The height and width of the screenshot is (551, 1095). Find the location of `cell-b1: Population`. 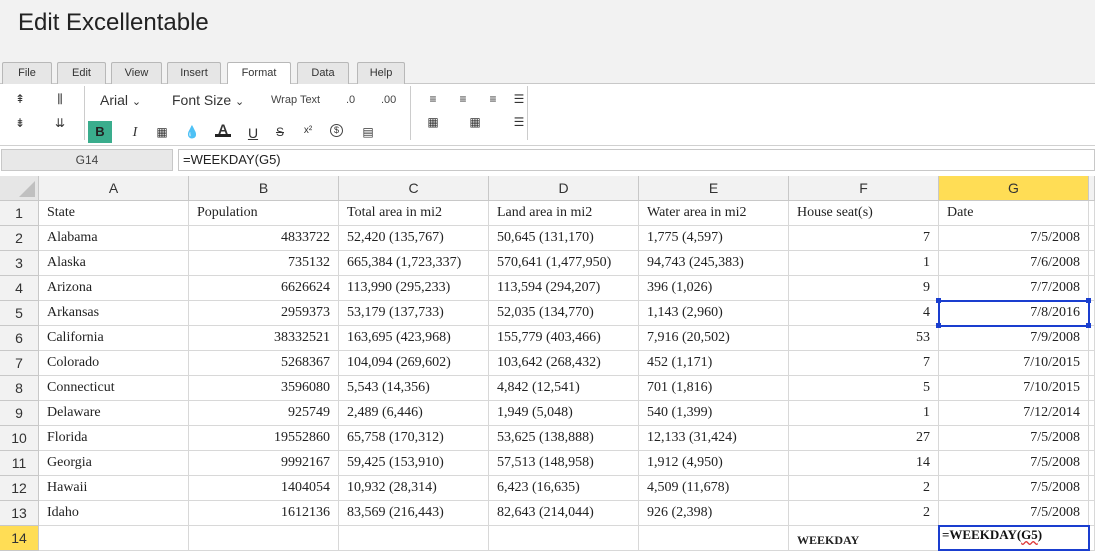

cell-b1: Population is located at coordinates (264, 213).